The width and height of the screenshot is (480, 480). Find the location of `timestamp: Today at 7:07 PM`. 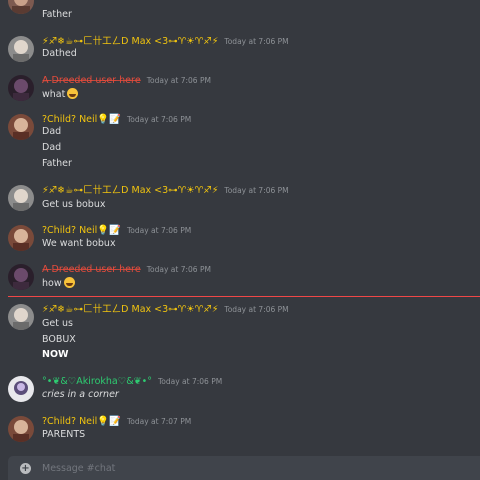

timestamp: Today at 7:07 PM is located at coordinates (159, 421).